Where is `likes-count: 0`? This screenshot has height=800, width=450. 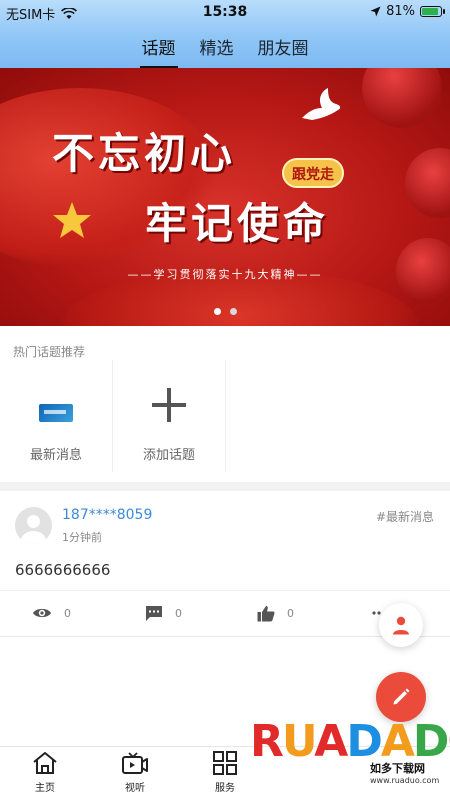 likes-count: 0 is located at coordinates (290, 613).